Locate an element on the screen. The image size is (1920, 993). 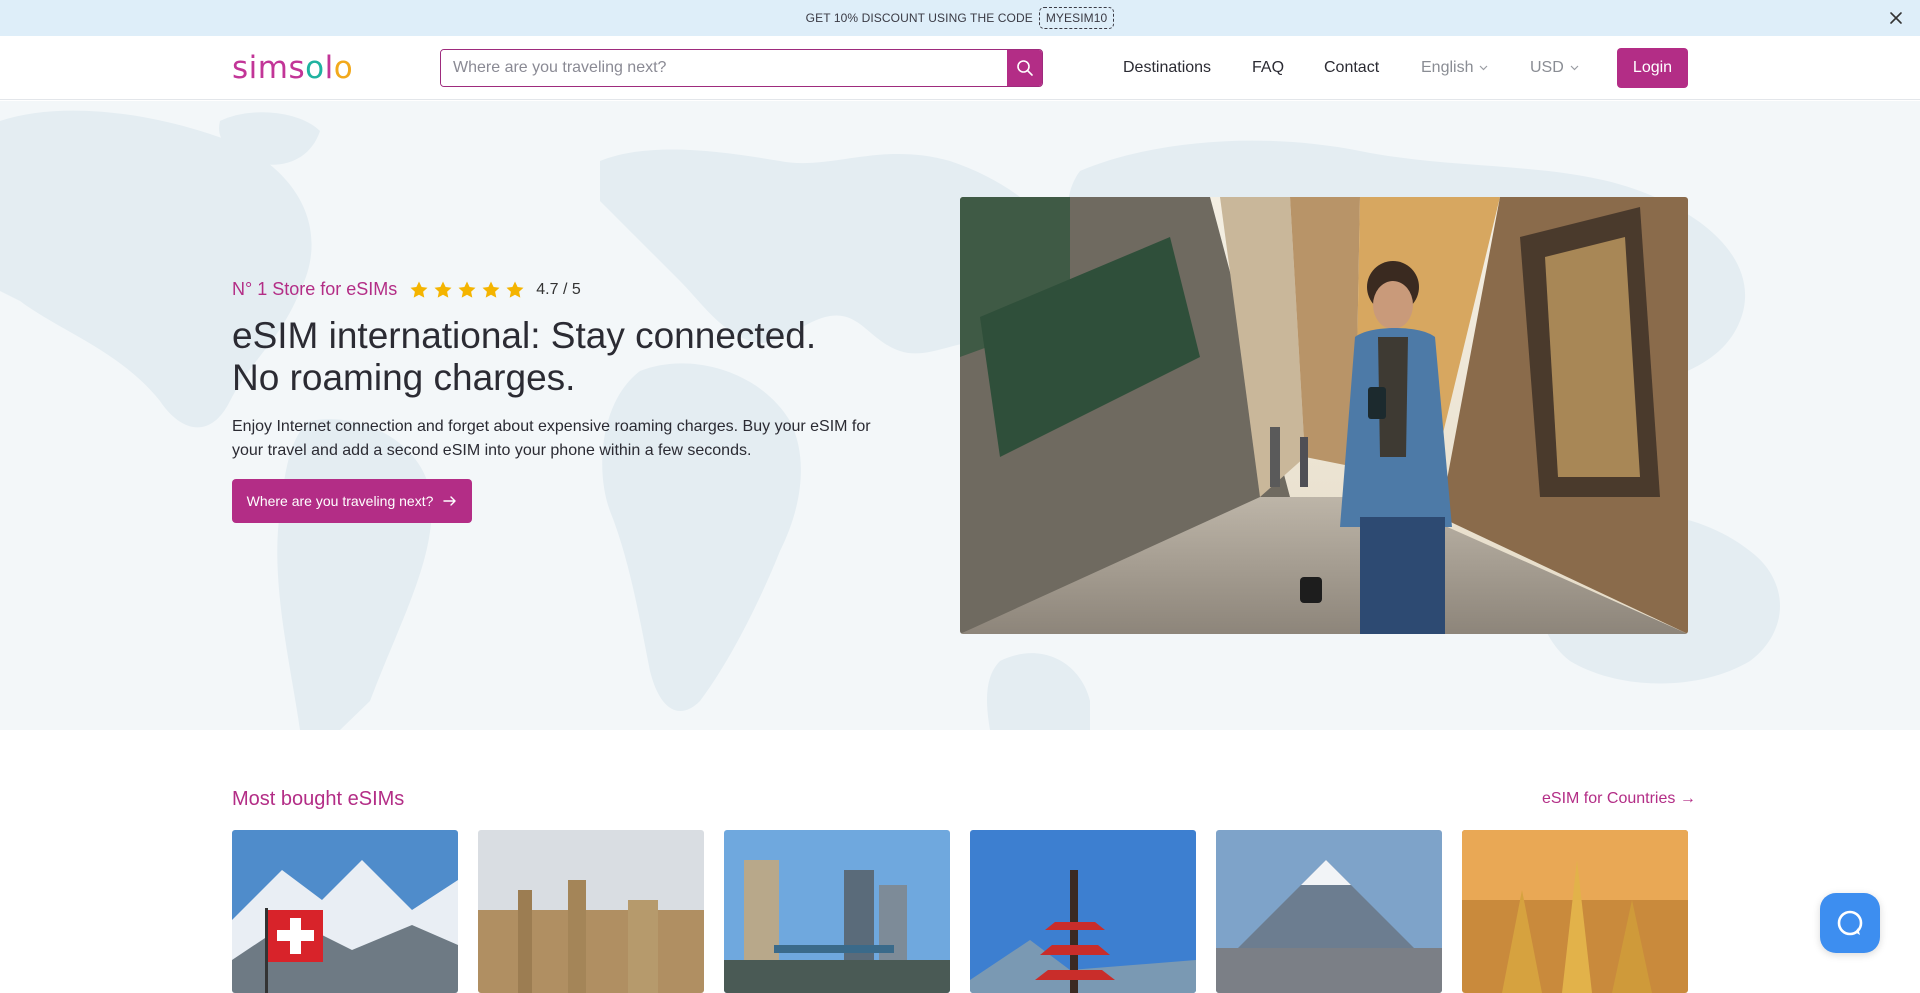
rating-stars is located at coordinates (467, 290).